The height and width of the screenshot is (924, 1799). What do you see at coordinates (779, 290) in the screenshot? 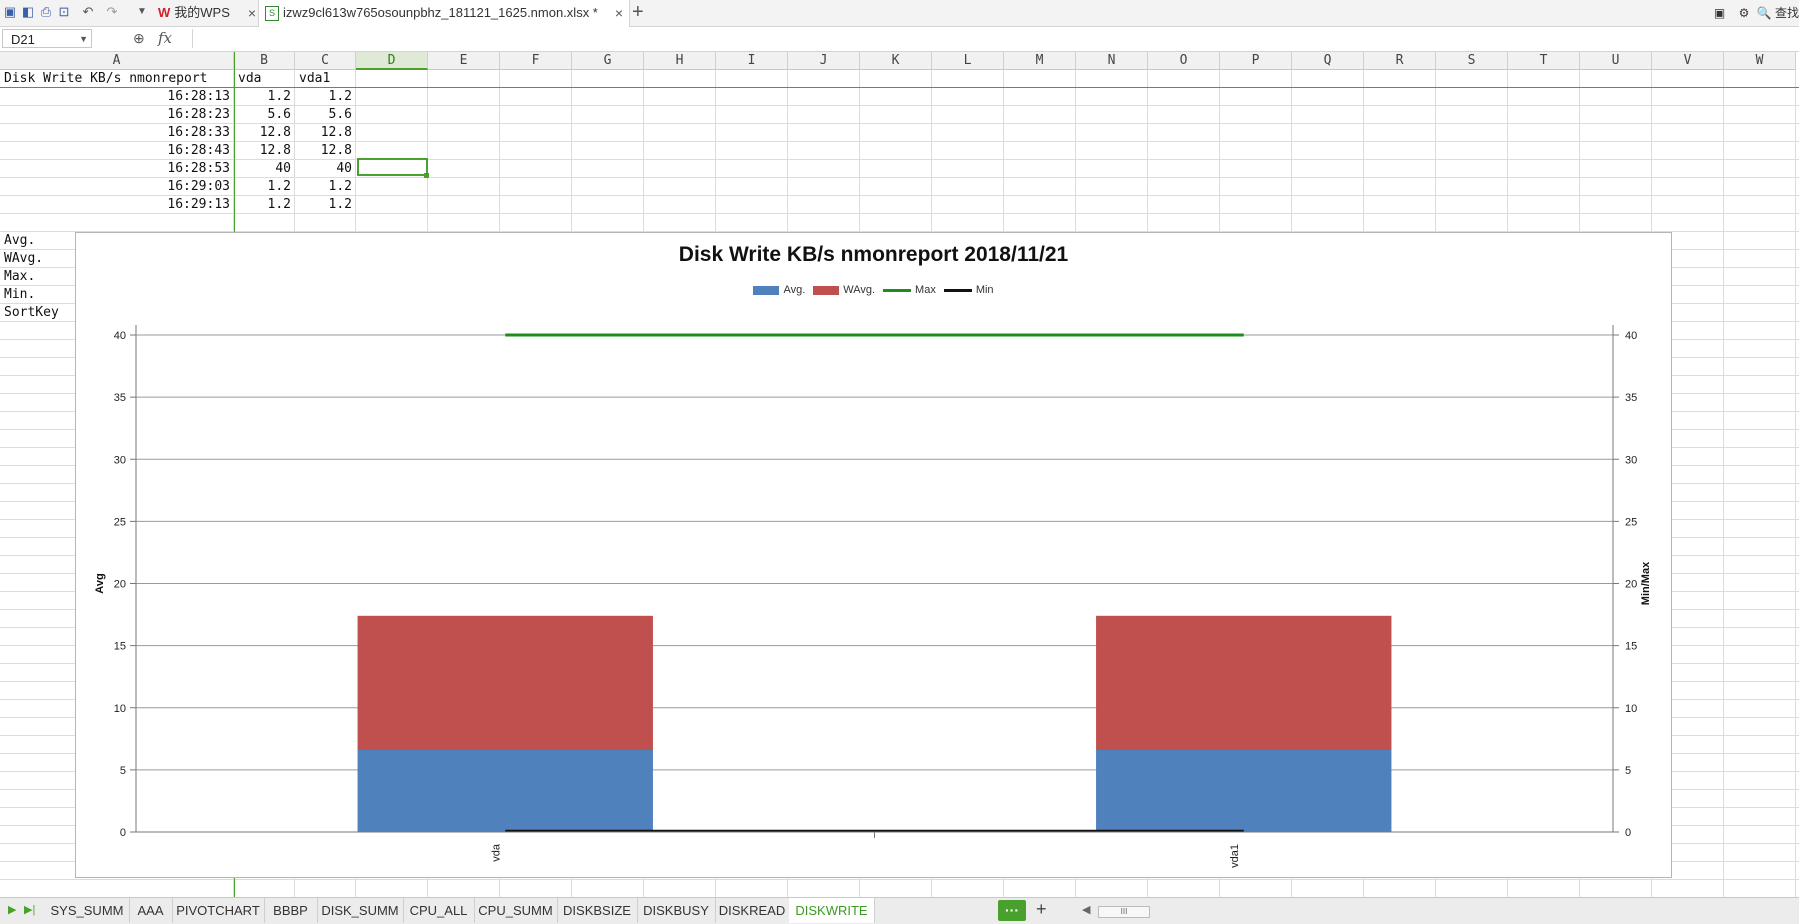
I see `legend-item: Avg.` at bounding box center [779, 290].